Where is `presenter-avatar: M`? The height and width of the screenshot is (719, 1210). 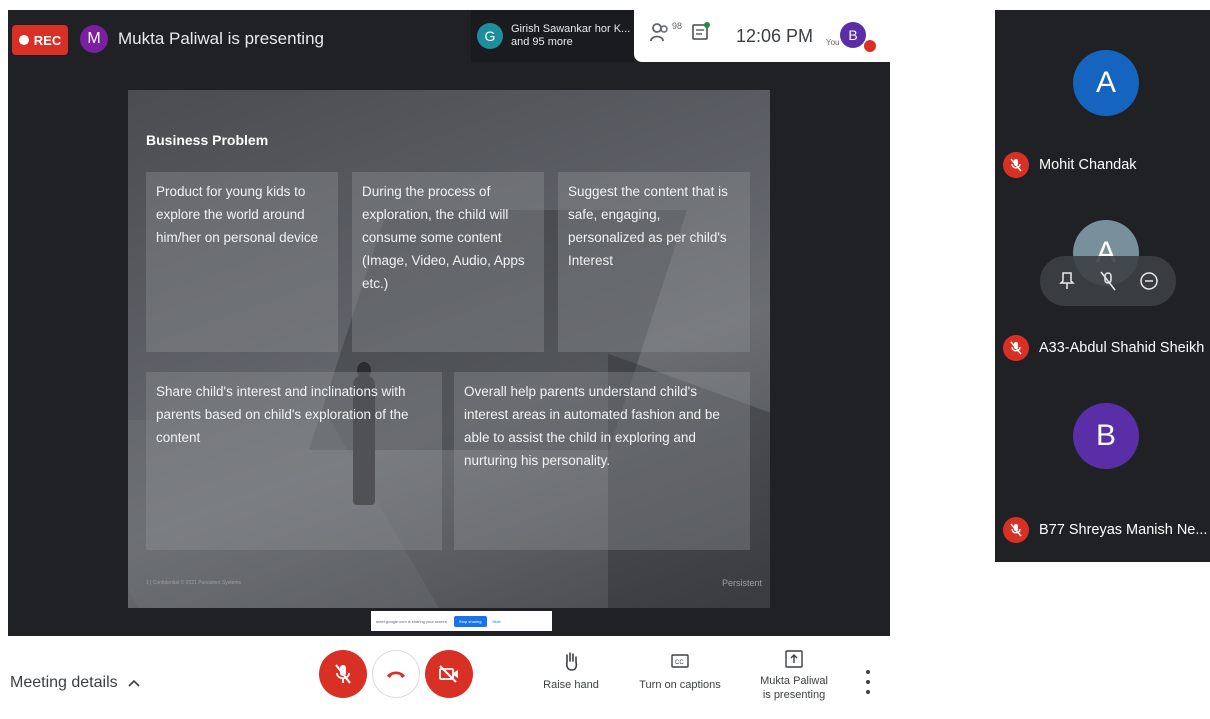 presenter-avatar: M is located at coordinates (94, 39).